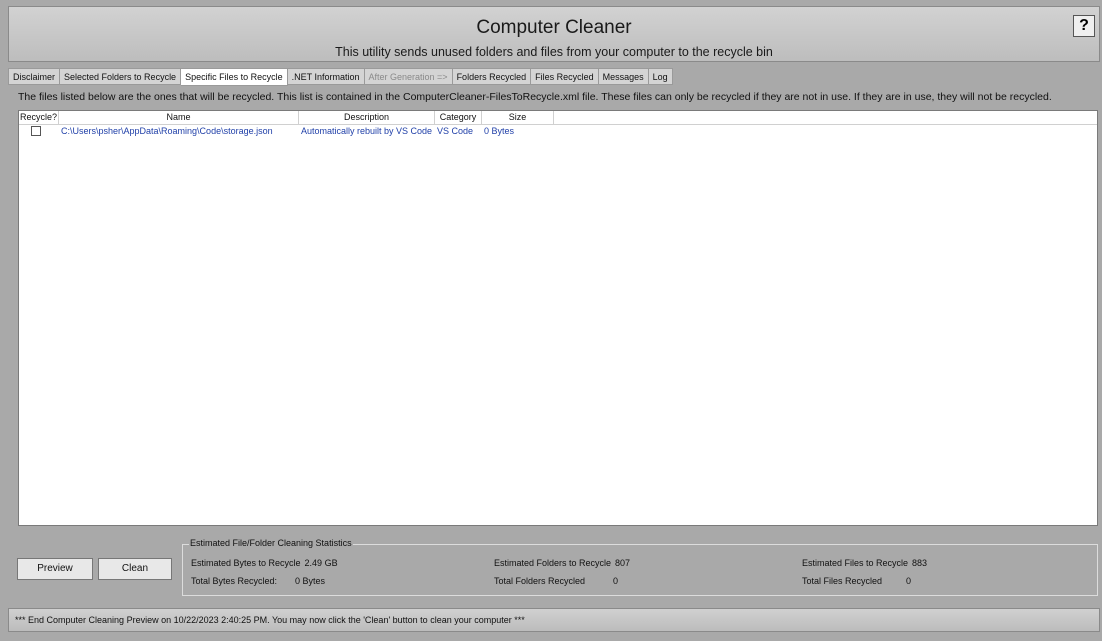  I want to click on total-bytes-stat: Total Bytes Recycled: 0 Bytes, so click(258, 581).